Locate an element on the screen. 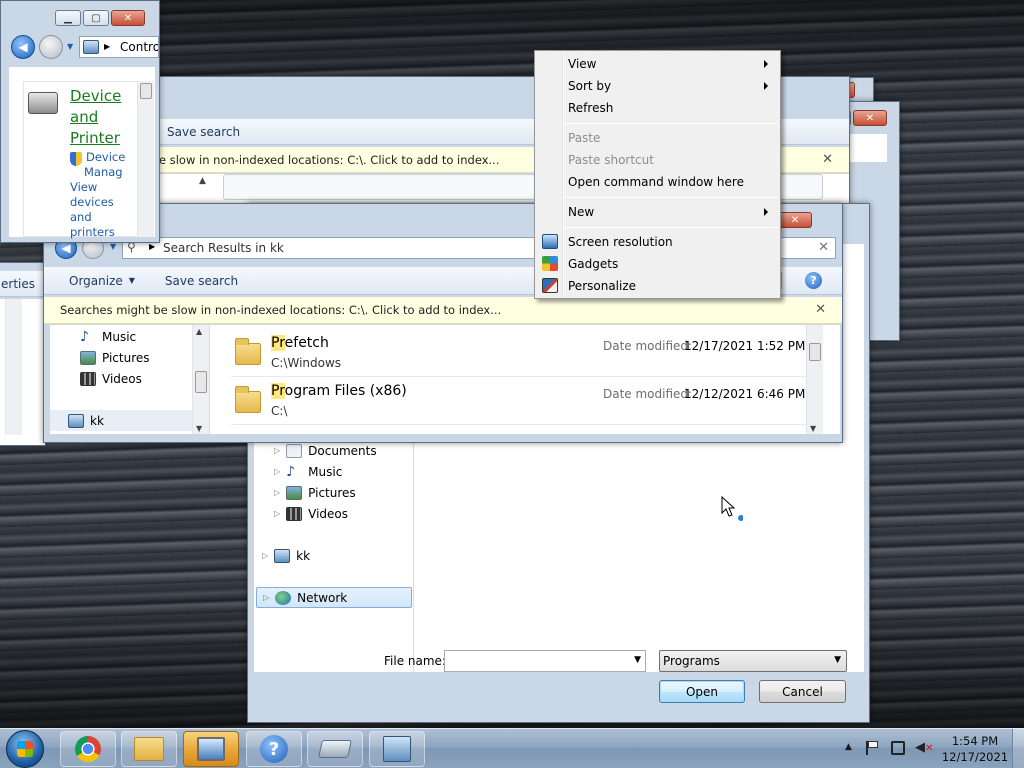 The height and width of the screenshot is (768, 1024). menu-item-new: New is located at coordinates (657, 212).